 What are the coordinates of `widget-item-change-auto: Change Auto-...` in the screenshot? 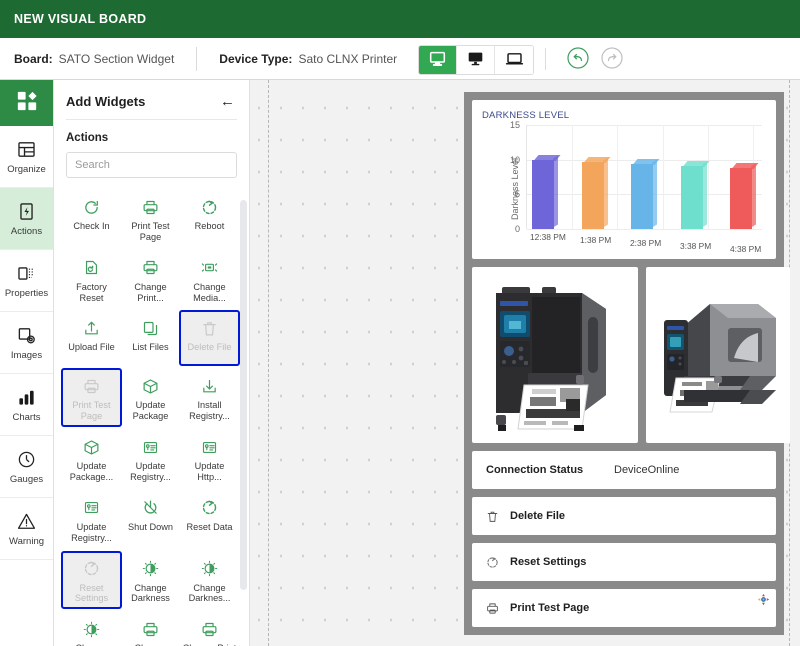 It's located at (150, 629).